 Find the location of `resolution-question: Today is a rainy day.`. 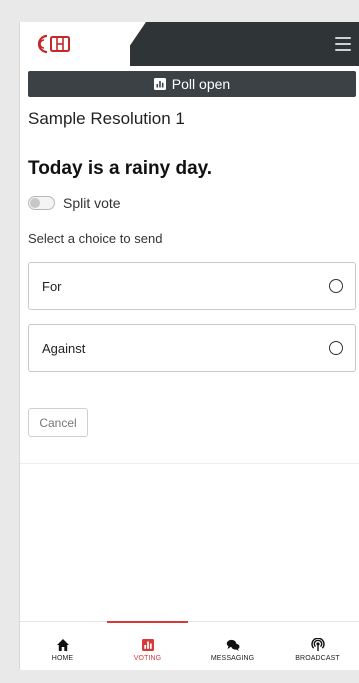

resolution-question: Today is a rainy day. is located at coordinates (120, 168).